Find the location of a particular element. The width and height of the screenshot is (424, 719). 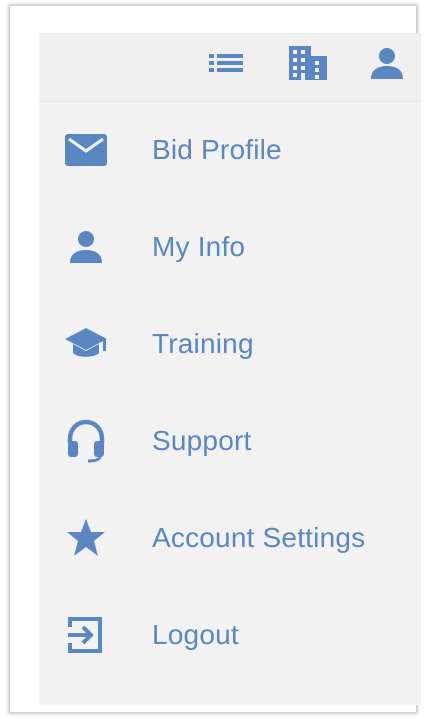

menu-item-label: Account Settings is located at coordinates (259, 537).